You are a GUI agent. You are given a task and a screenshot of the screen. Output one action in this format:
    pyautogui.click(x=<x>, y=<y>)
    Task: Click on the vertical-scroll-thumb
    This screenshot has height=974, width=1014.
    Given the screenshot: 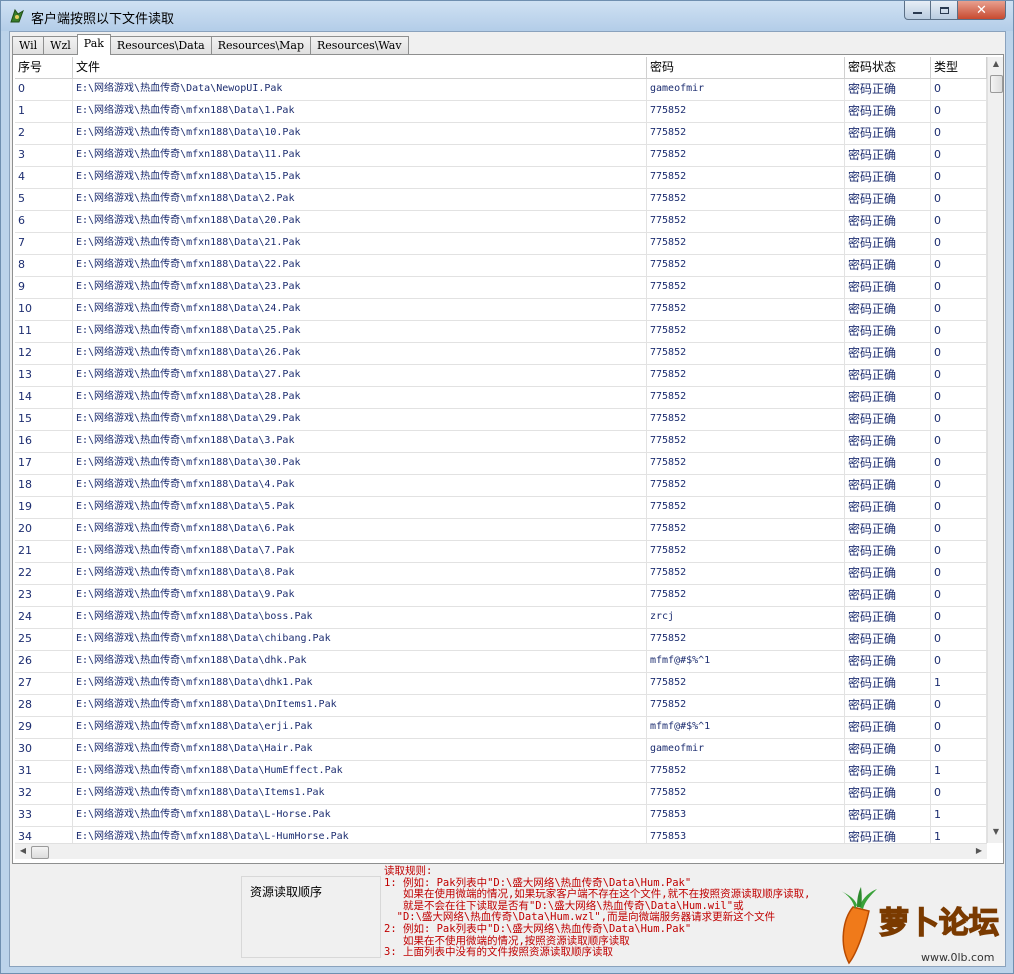 What is the action you would take?
    pyautogui.click(x=996, y=84)
    